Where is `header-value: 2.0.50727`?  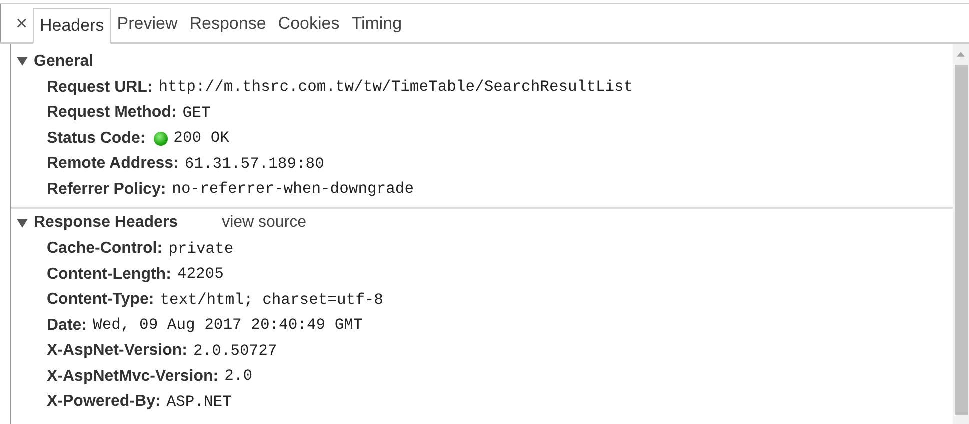
header-value: 2.0.50727 is located at coordinates (235, 351).